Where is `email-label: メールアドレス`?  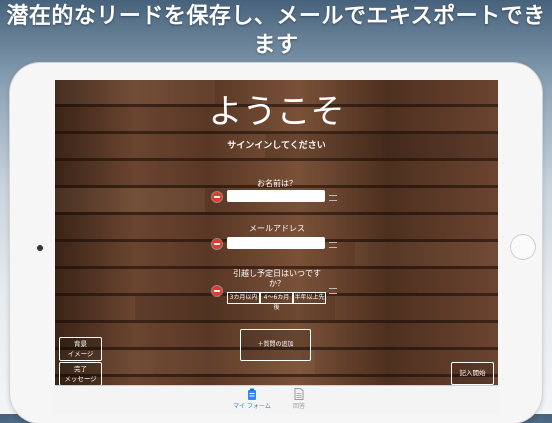 email-label: メールアドレス is located at coordinates (277, 228).